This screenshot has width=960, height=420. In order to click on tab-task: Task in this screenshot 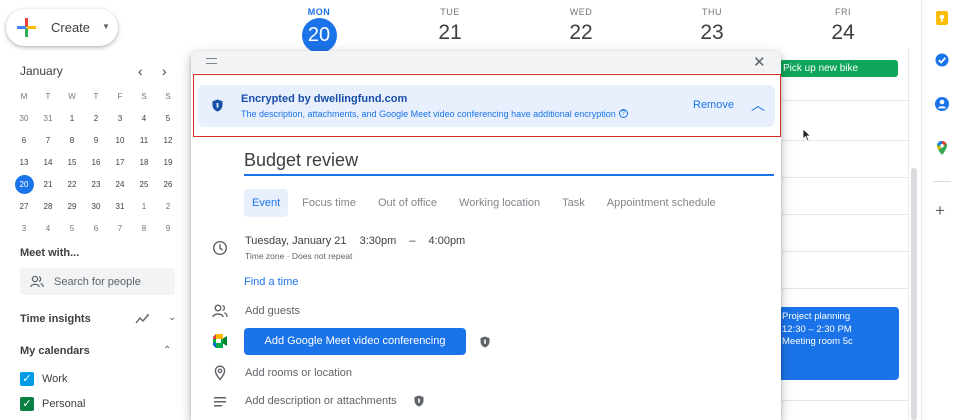, I will do `click(573, 203)`.